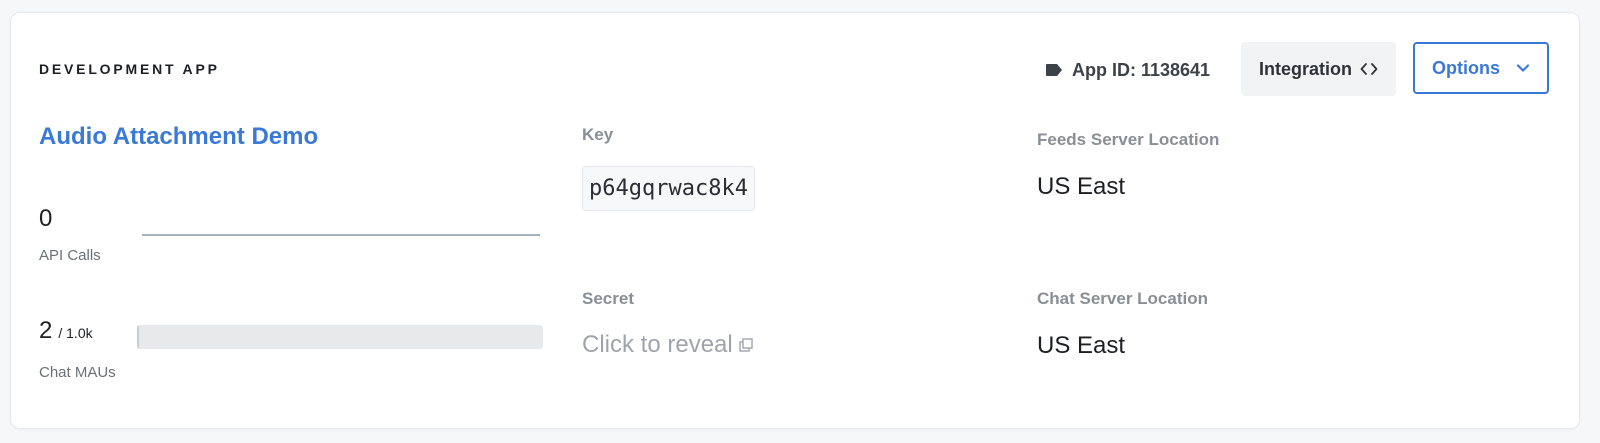 Image resolution: width=1600 pixels, height=443 pixels. What do you see at coordinates (75, 333) in the screenshot?
I see `chat-maus-limit: / 1.0k` at bounding box center [75, 333].